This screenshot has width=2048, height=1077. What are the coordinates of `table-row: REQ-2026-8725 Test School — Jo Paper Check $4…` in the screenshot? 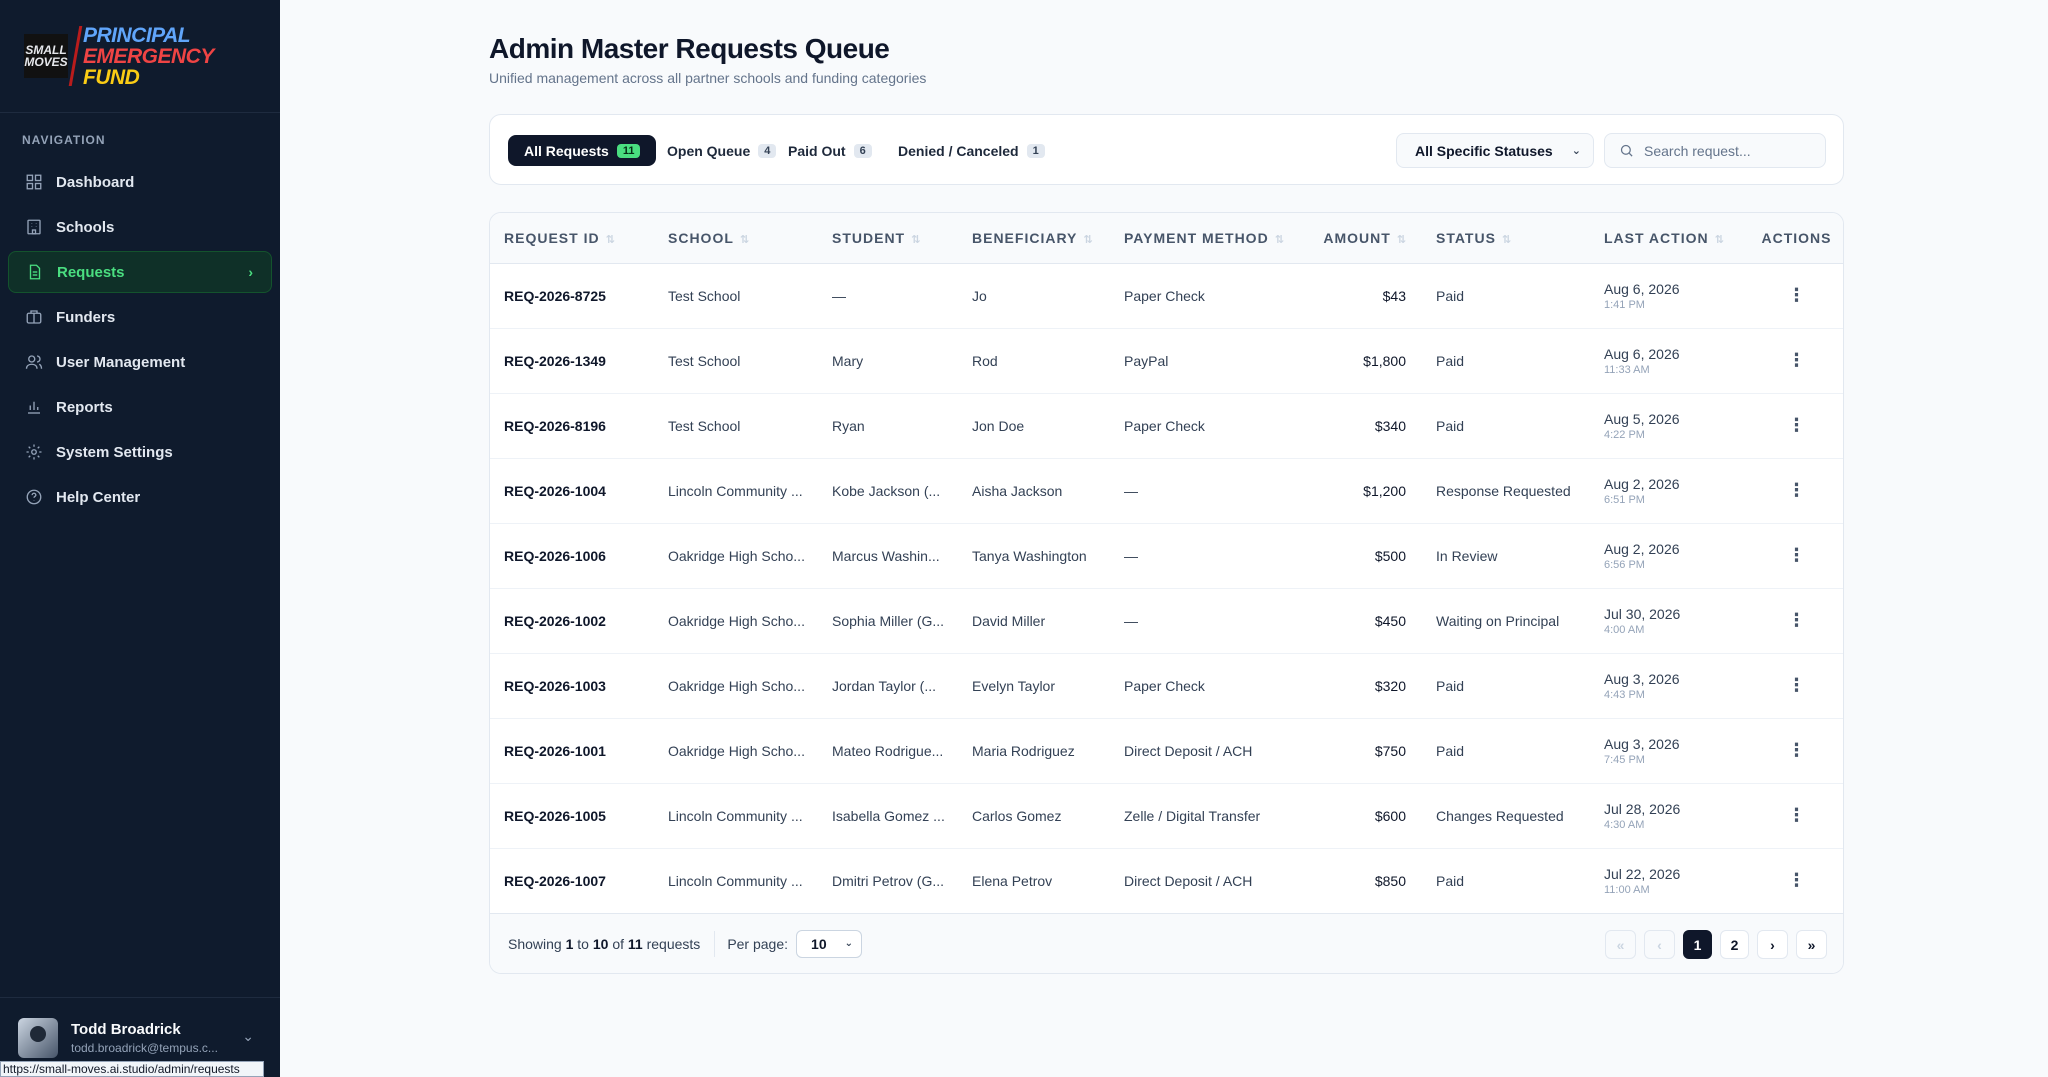 It's located at (1166, 295).